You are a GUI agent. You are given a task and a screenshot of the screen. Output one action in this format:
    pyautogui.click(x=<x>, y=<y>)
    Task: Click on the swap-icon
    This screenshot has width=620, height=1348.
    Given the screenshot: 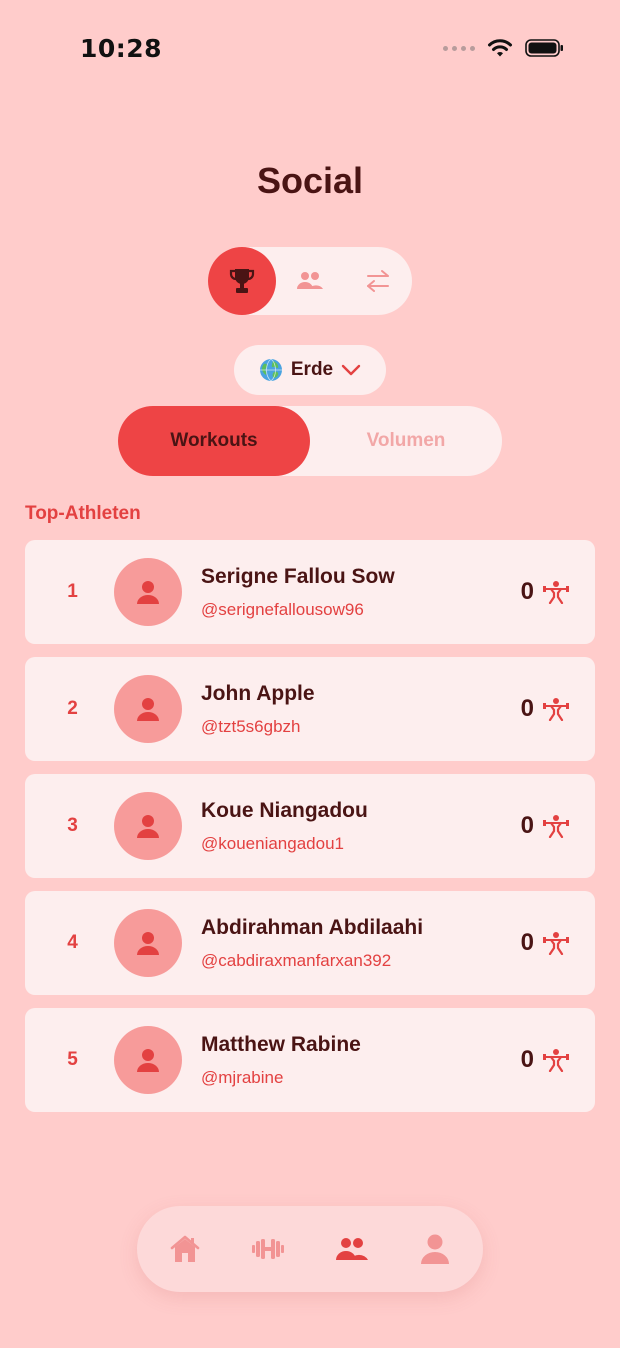 What is the action you would take?
    pyautogui.click(x=378, y=281)
    